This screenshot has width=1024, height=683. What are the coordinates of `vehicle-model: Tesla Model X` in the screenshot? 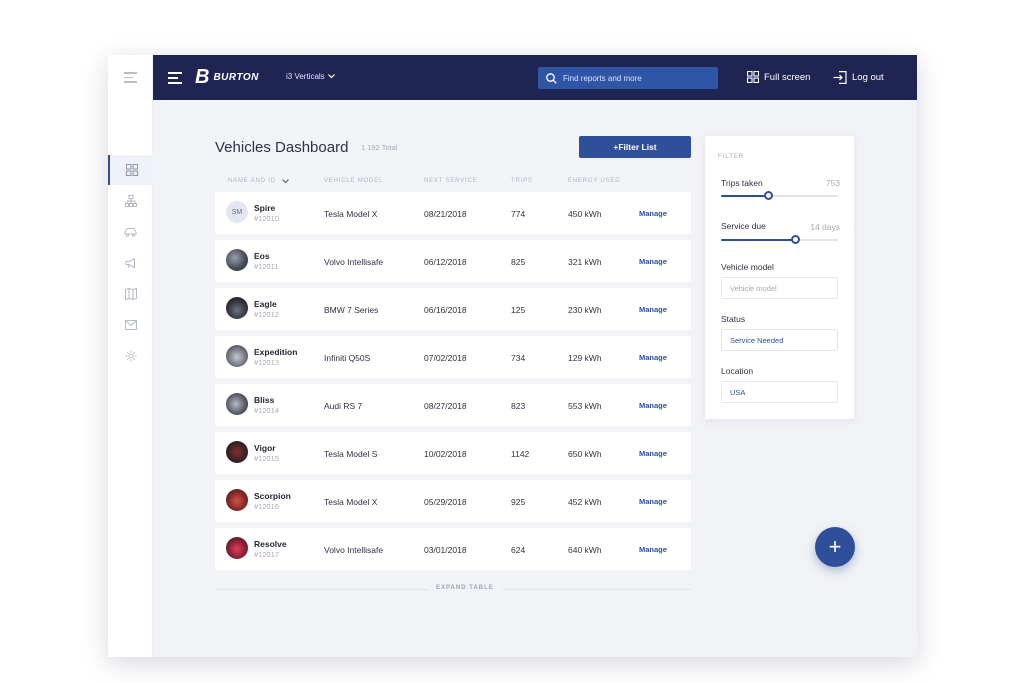 It's located at (351, 214).